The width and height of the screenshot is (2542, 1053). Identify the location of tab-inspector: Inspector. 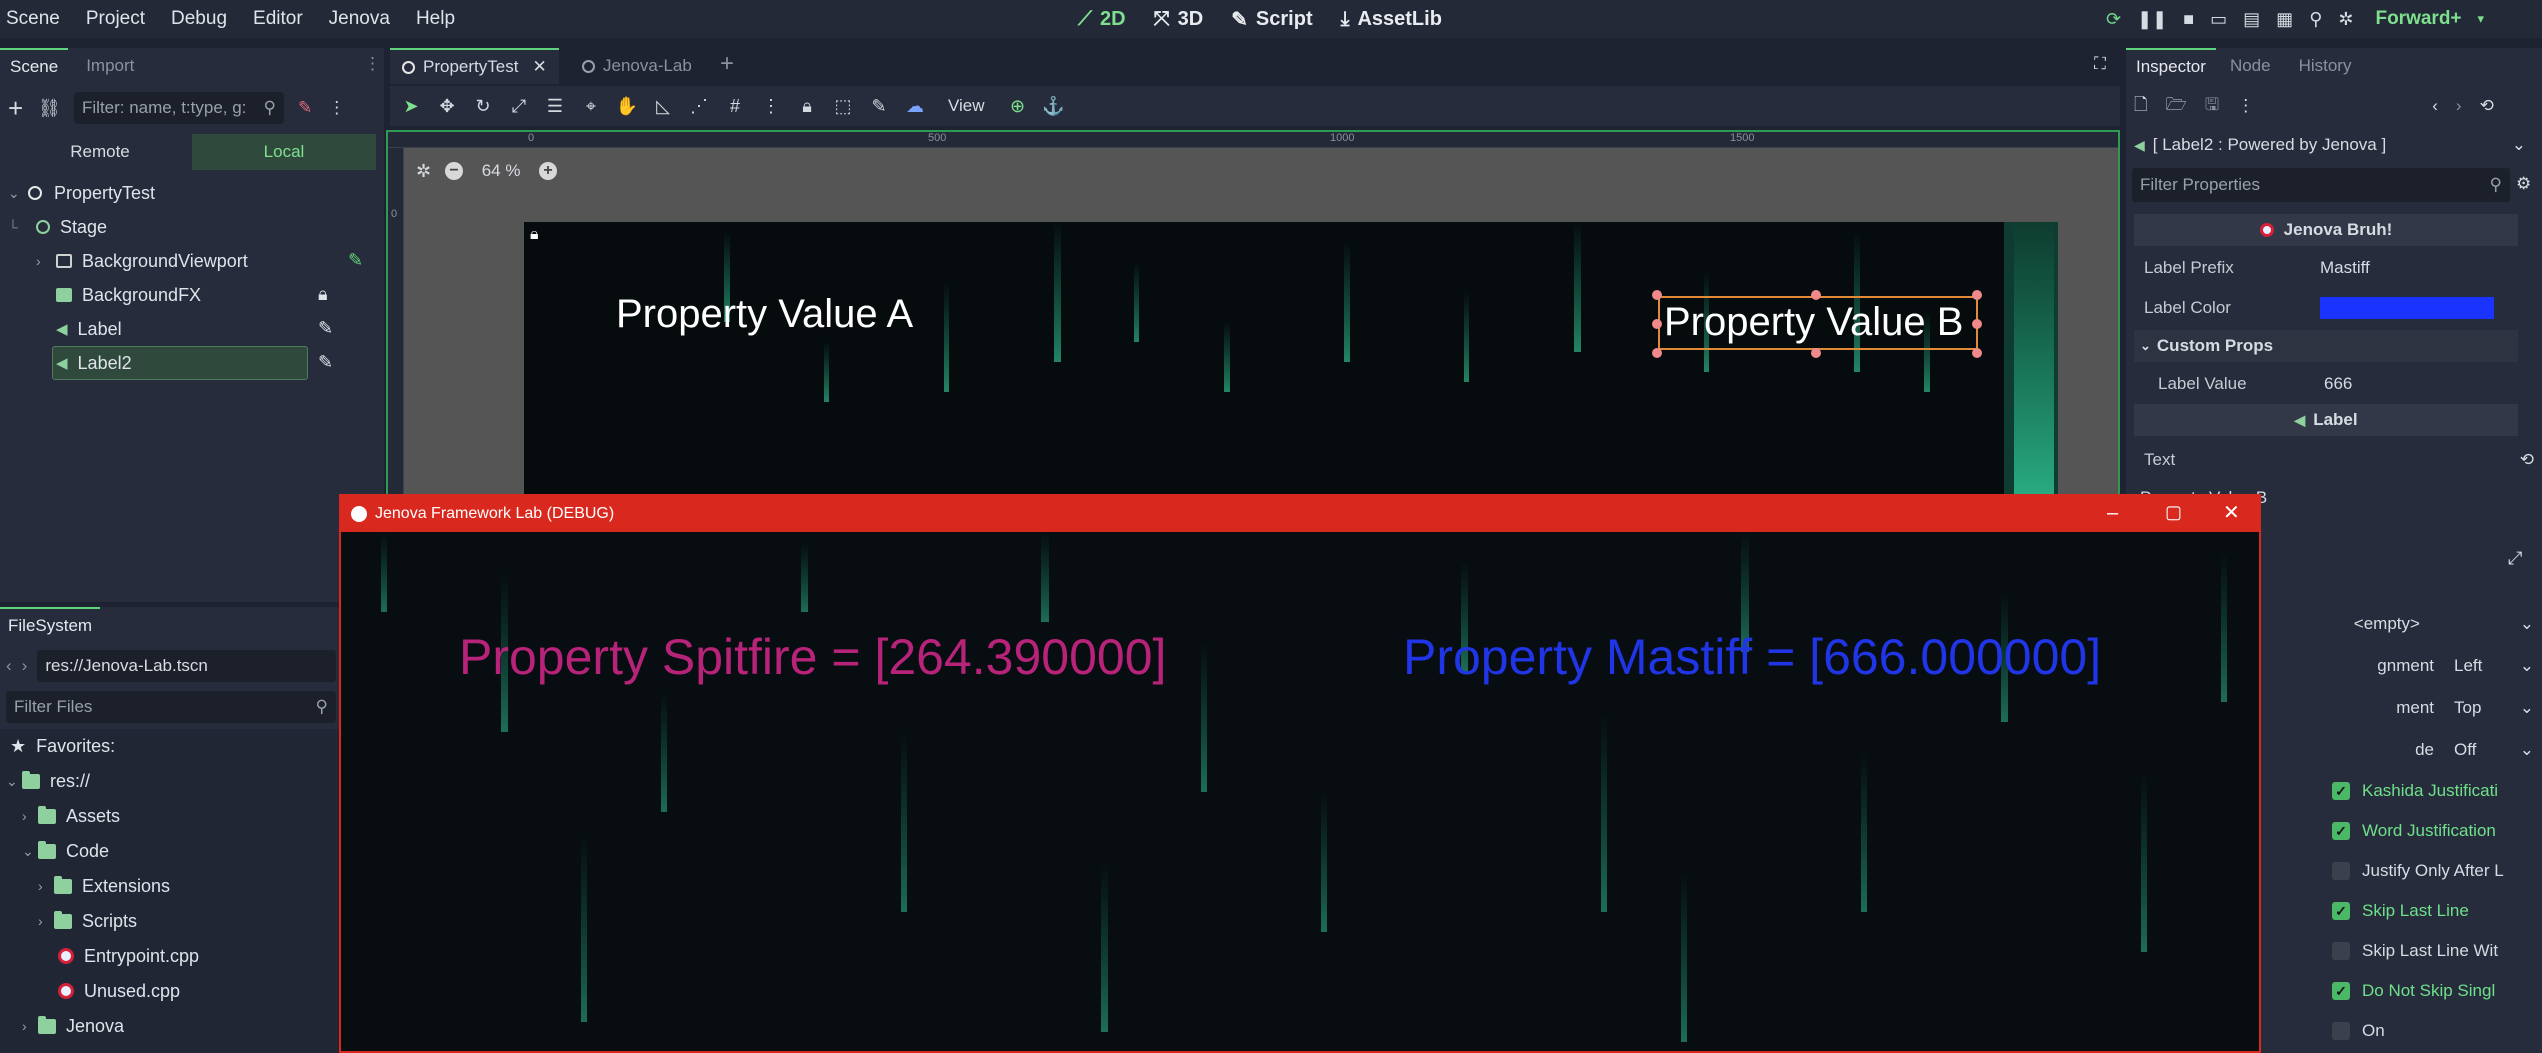
(2171, 66).